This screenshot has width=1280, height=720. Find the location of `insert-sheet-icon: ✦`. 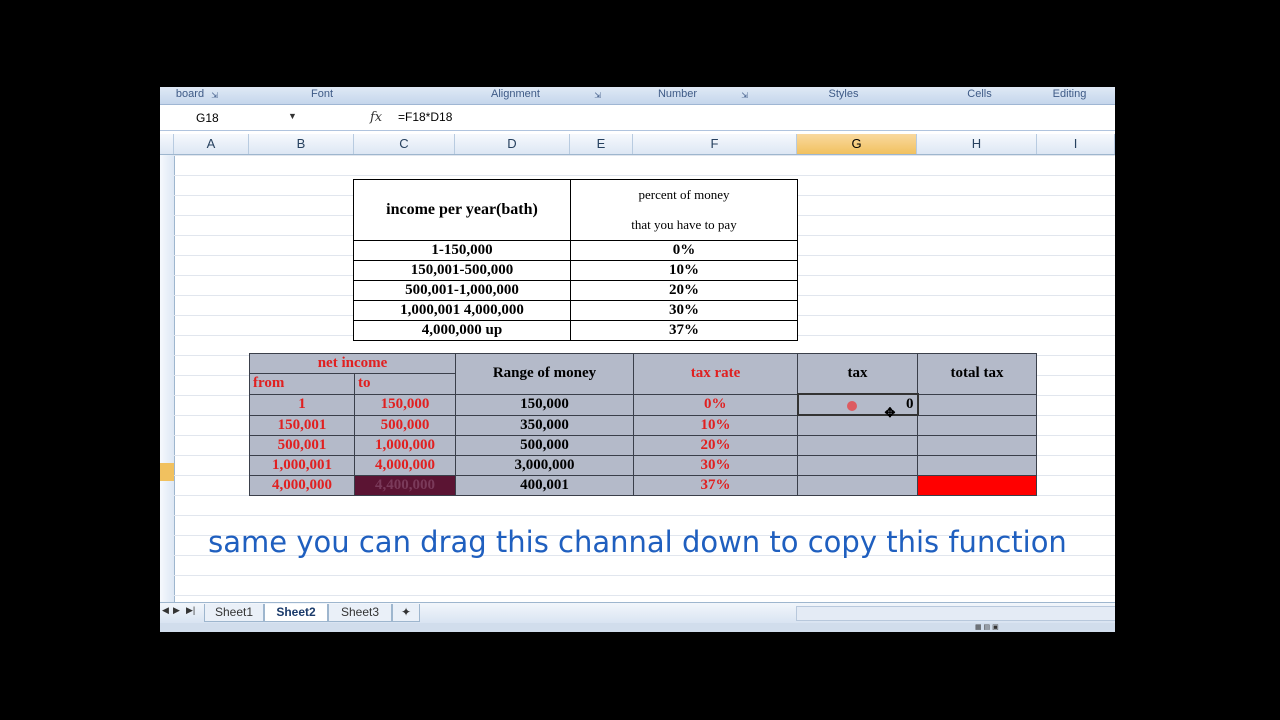

insert-sheet-icon: ✦ is located at coordinates (406, 613).